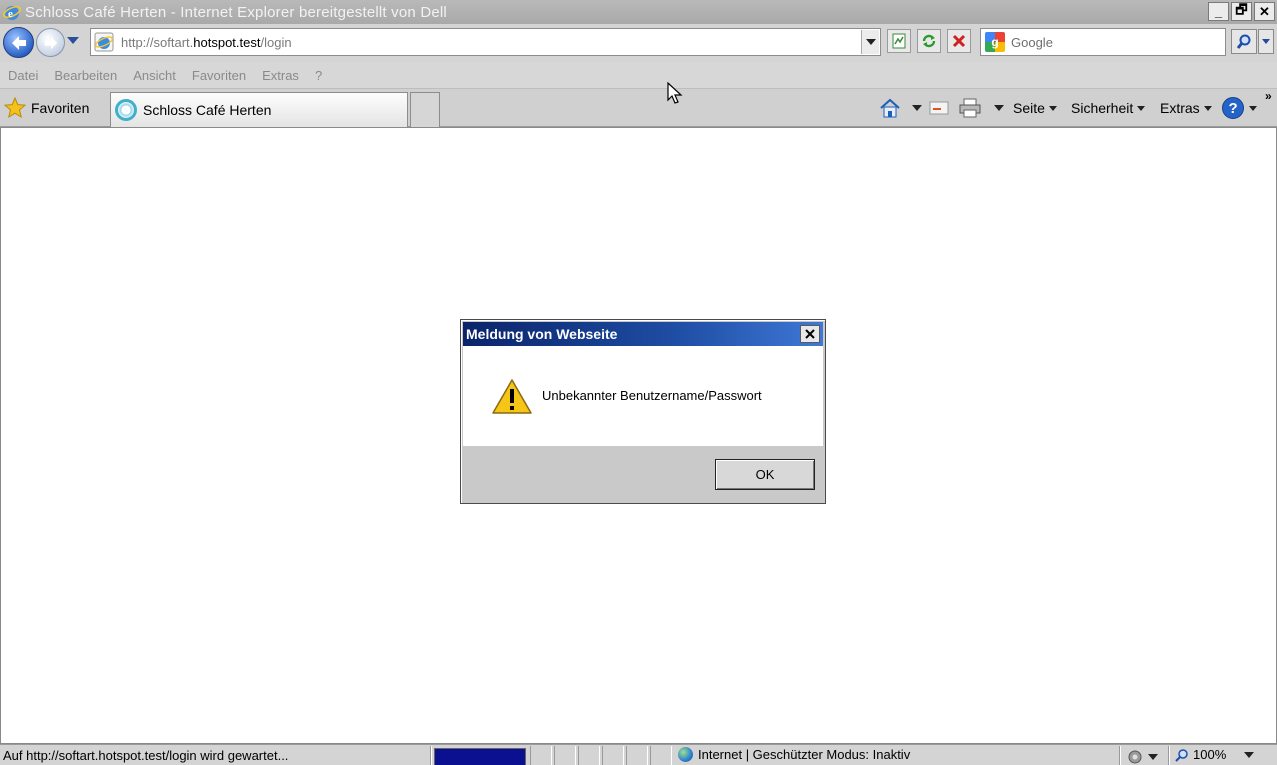 The width and height of the screenshot is (1277, 765). Describe the element at coordinates (995, 42) in the screenshot. I see `google-icon: g` at that location.